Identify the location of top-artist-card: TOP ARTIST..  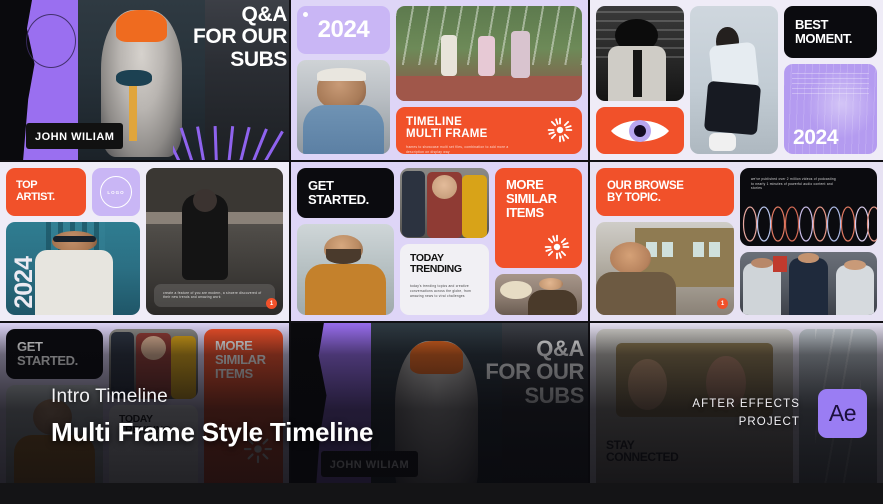
(46, 192).